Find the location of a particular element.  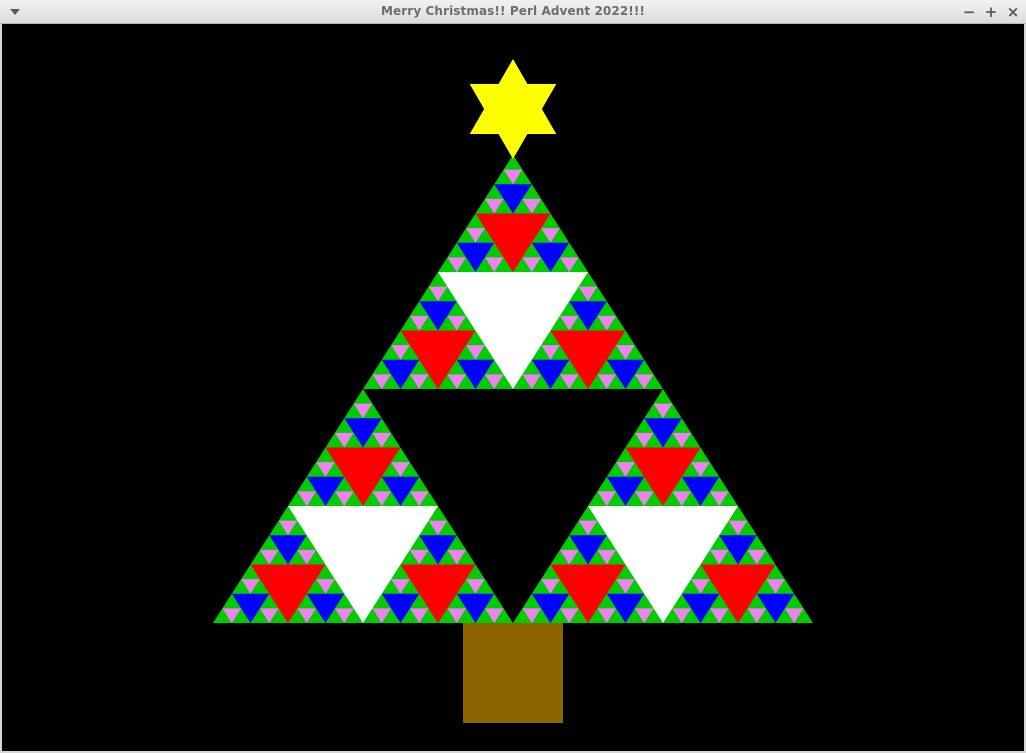

close-icon: × is located at coordinates (1013, 11).